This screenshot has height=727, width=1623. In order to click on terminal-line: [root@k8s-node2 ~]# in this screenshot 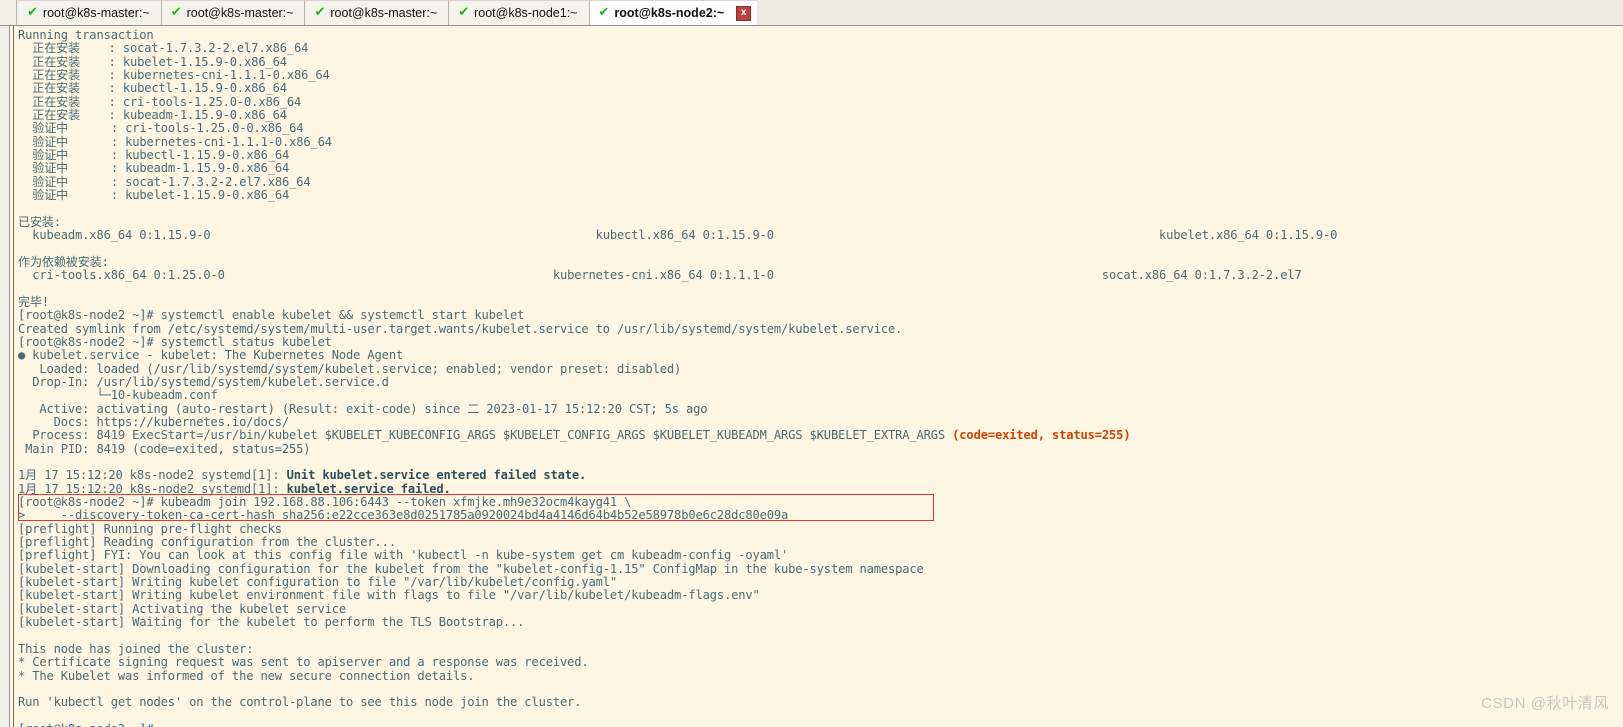, I will do `click(820, 724)`.